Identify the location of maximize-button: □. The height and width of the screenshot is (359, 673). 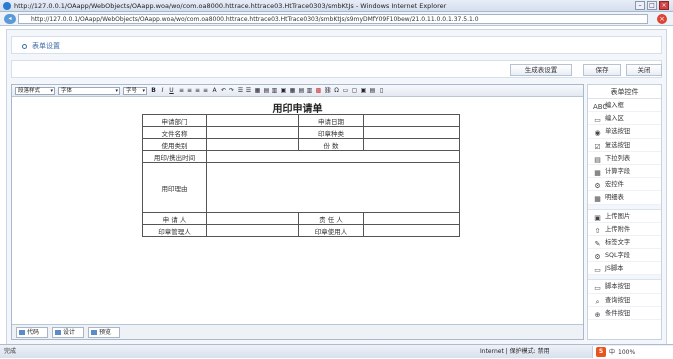
(652, 5).